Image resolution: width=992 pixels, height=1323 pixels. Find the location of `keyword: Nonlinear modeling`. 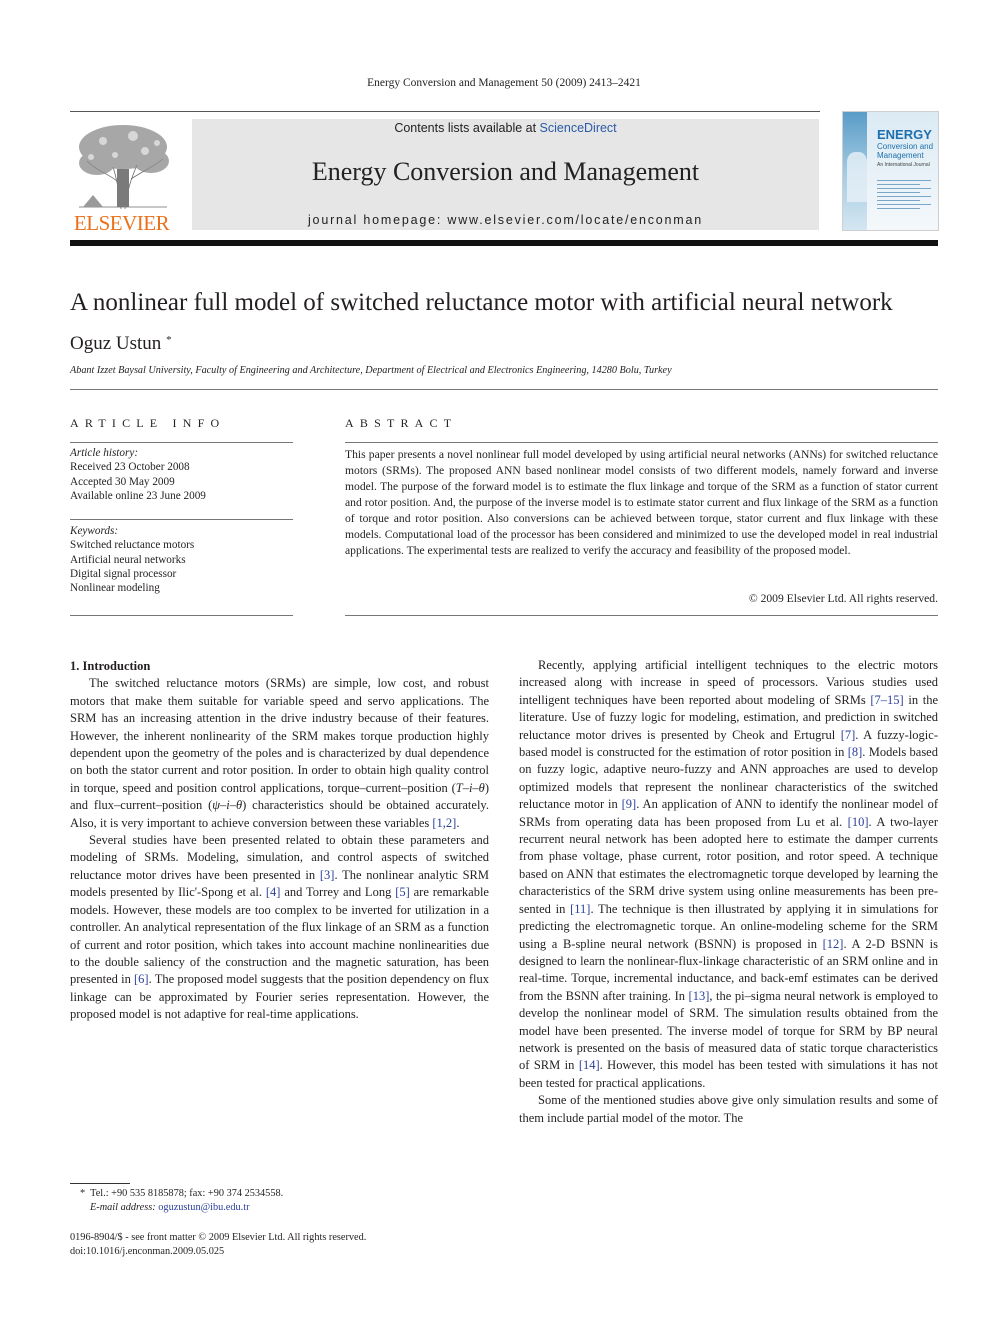

keyword: Nonlinear modeling is located at coordinates (115, 588).